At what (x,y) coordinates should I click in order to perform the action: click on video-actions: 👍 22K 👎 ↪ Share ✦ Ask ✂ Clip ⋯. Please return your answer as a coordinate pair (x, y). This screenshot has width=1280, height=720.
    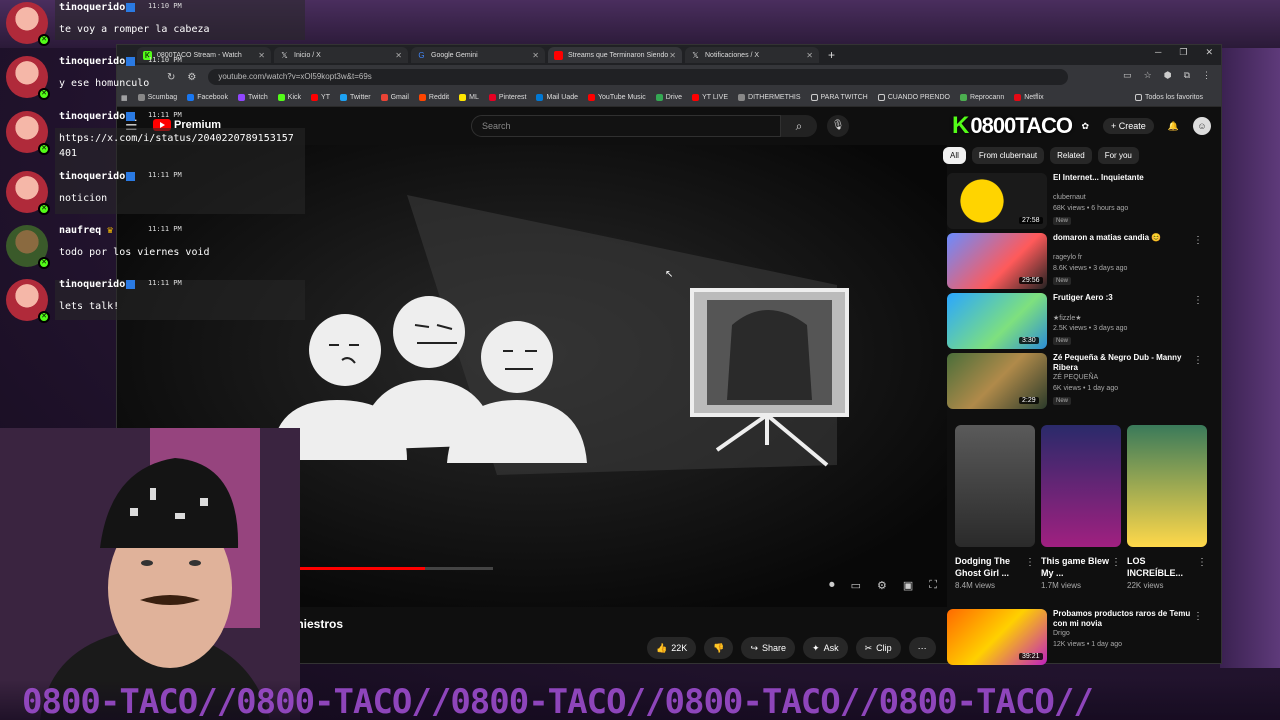
    Looking at the image, I should click on (791, 648).